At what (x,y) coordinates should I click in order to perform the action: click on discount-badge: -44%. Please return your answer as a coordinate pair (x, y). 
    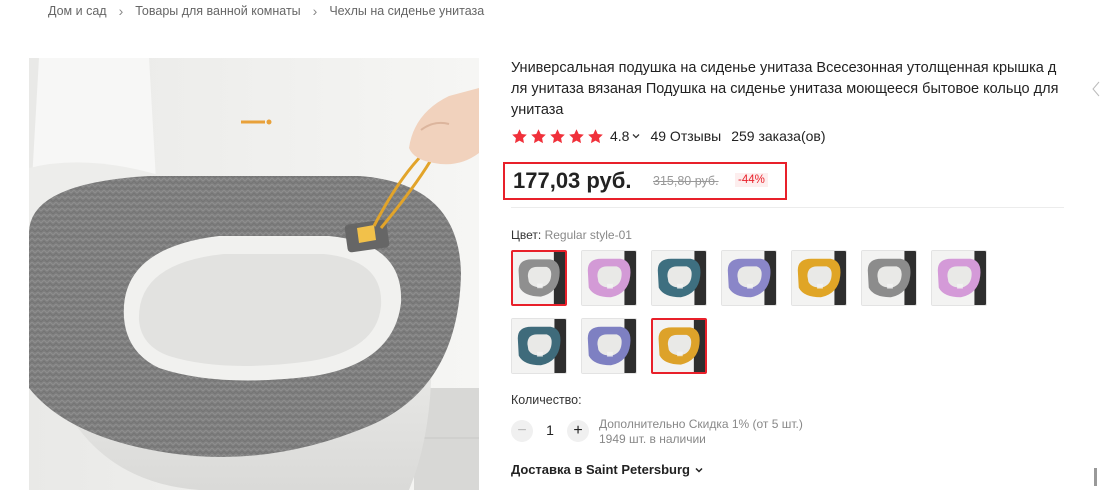
    Looking at the image, I should click on (751, 180).